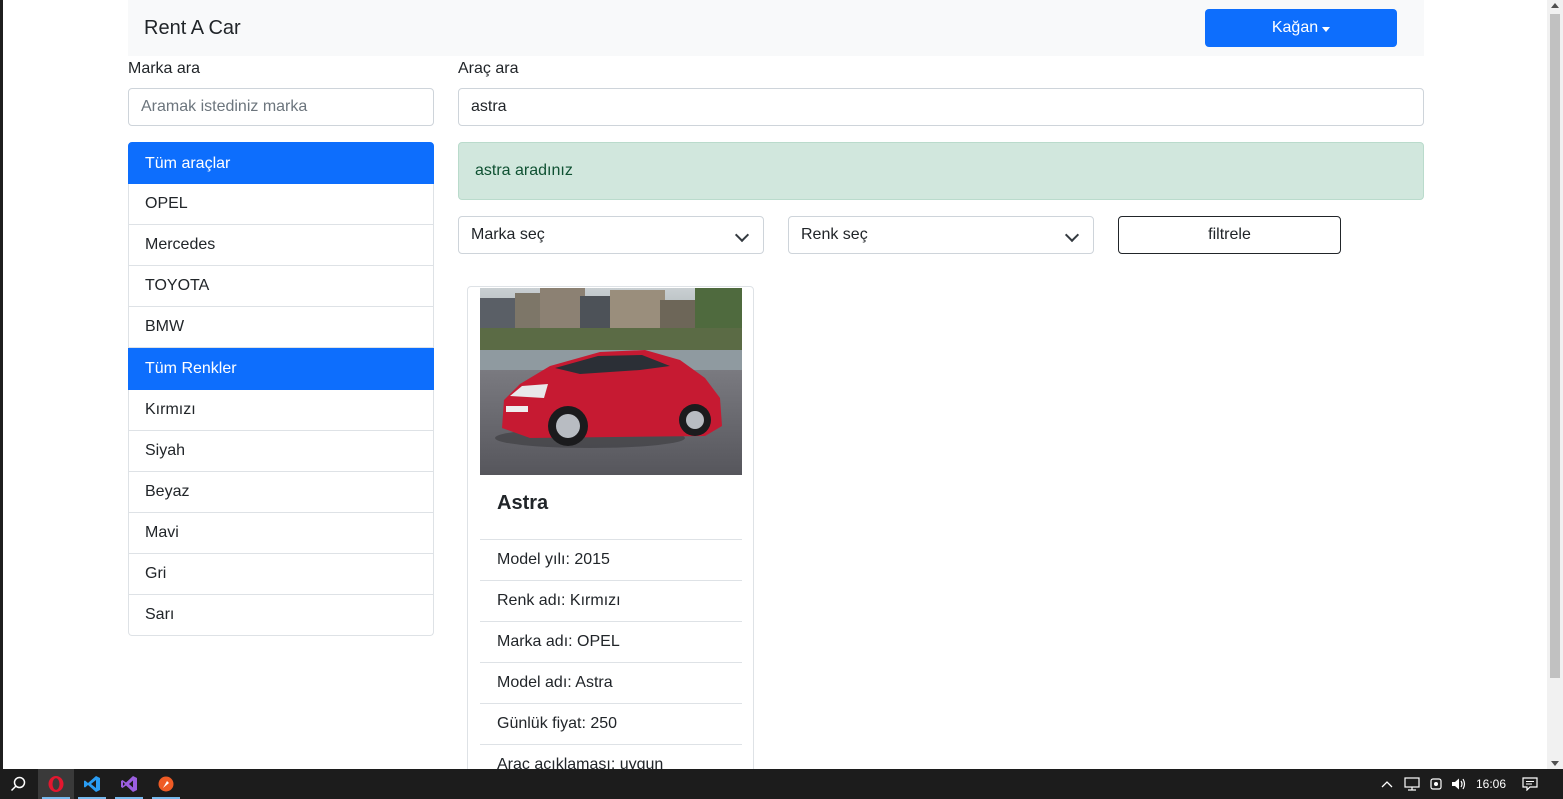  Describe the element at coordinates (1555, 346) in the screenshot. I see `scrollbar-thumb` at that location.